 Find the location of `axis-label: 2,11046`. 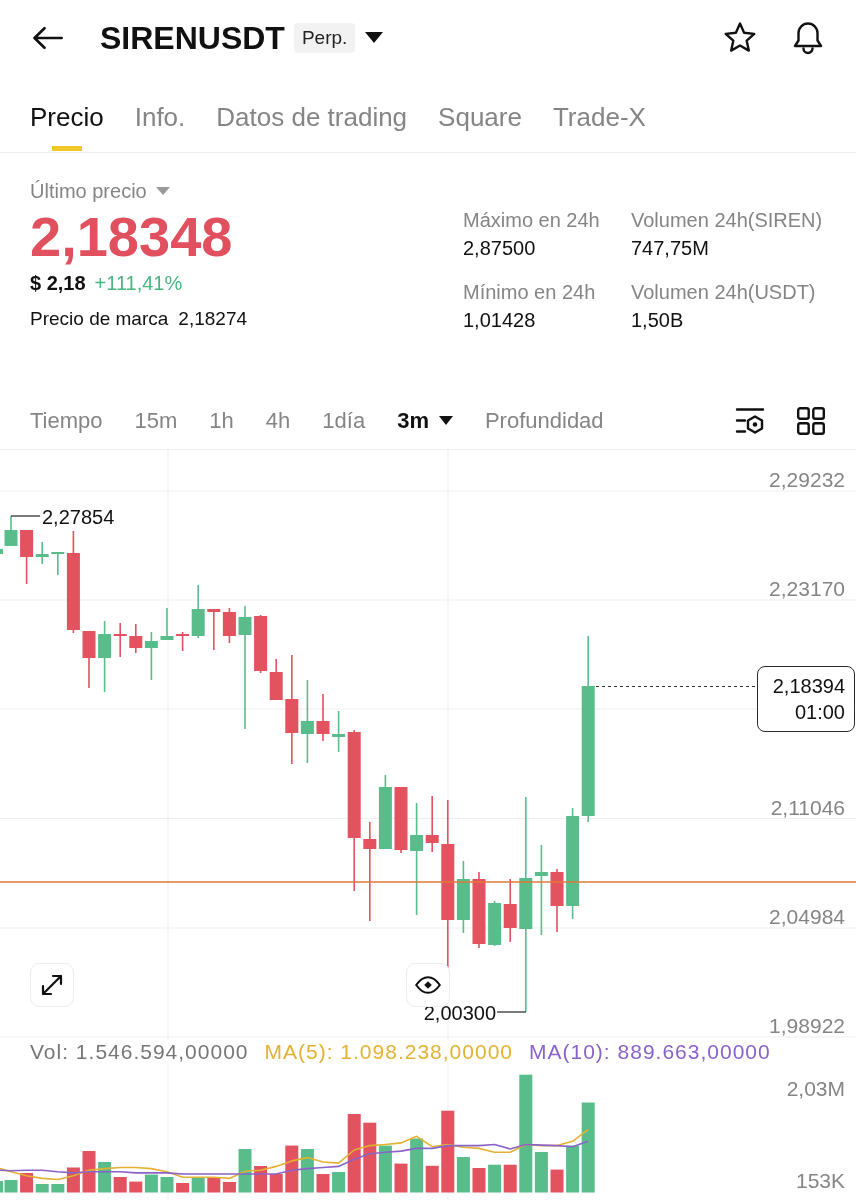

axis-label: 2,11046 is located at coordinates (807, 807).